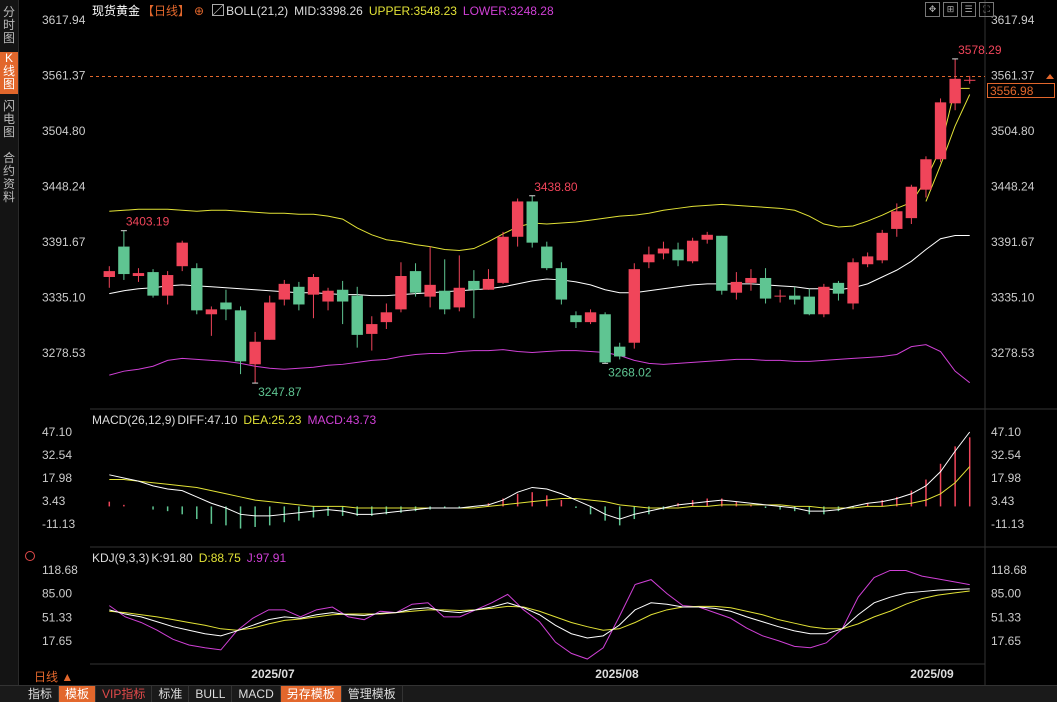 This screenshot has width=1057, height=702. I want to click on macd-title: MACD(26,12,9), so click(134, 420).